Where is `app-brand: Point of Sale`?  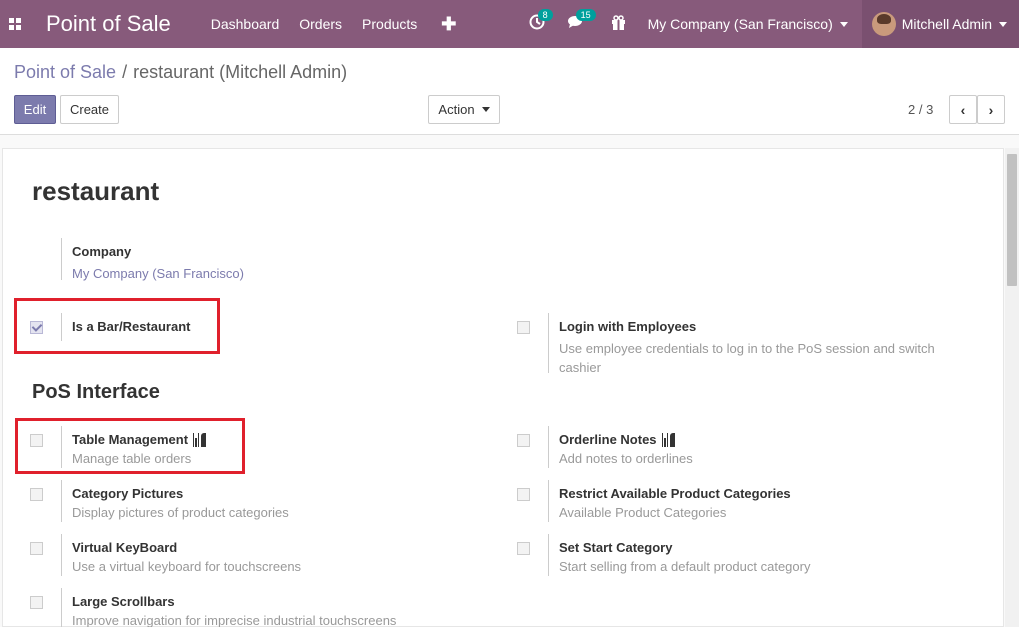
app-brand: Point of Sale is located at coordinates (108, 24).